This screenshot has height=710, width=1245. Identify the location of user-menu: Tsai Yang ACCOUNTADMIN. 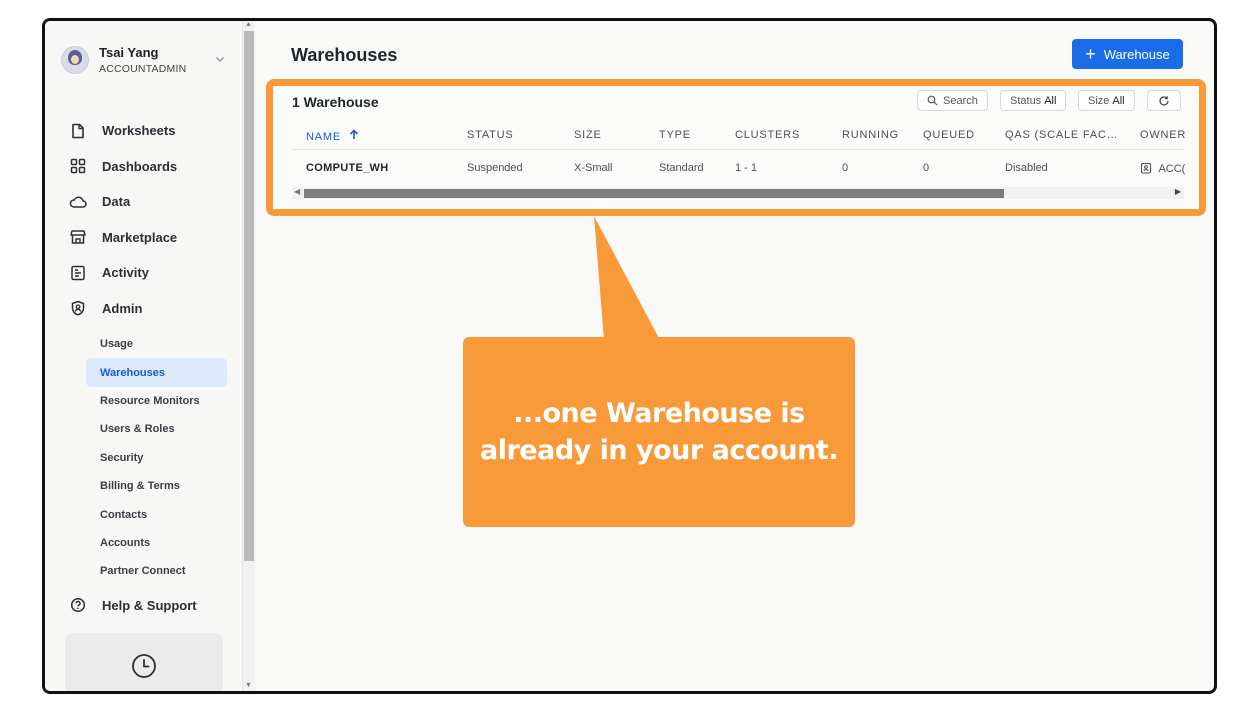
(143, 60).